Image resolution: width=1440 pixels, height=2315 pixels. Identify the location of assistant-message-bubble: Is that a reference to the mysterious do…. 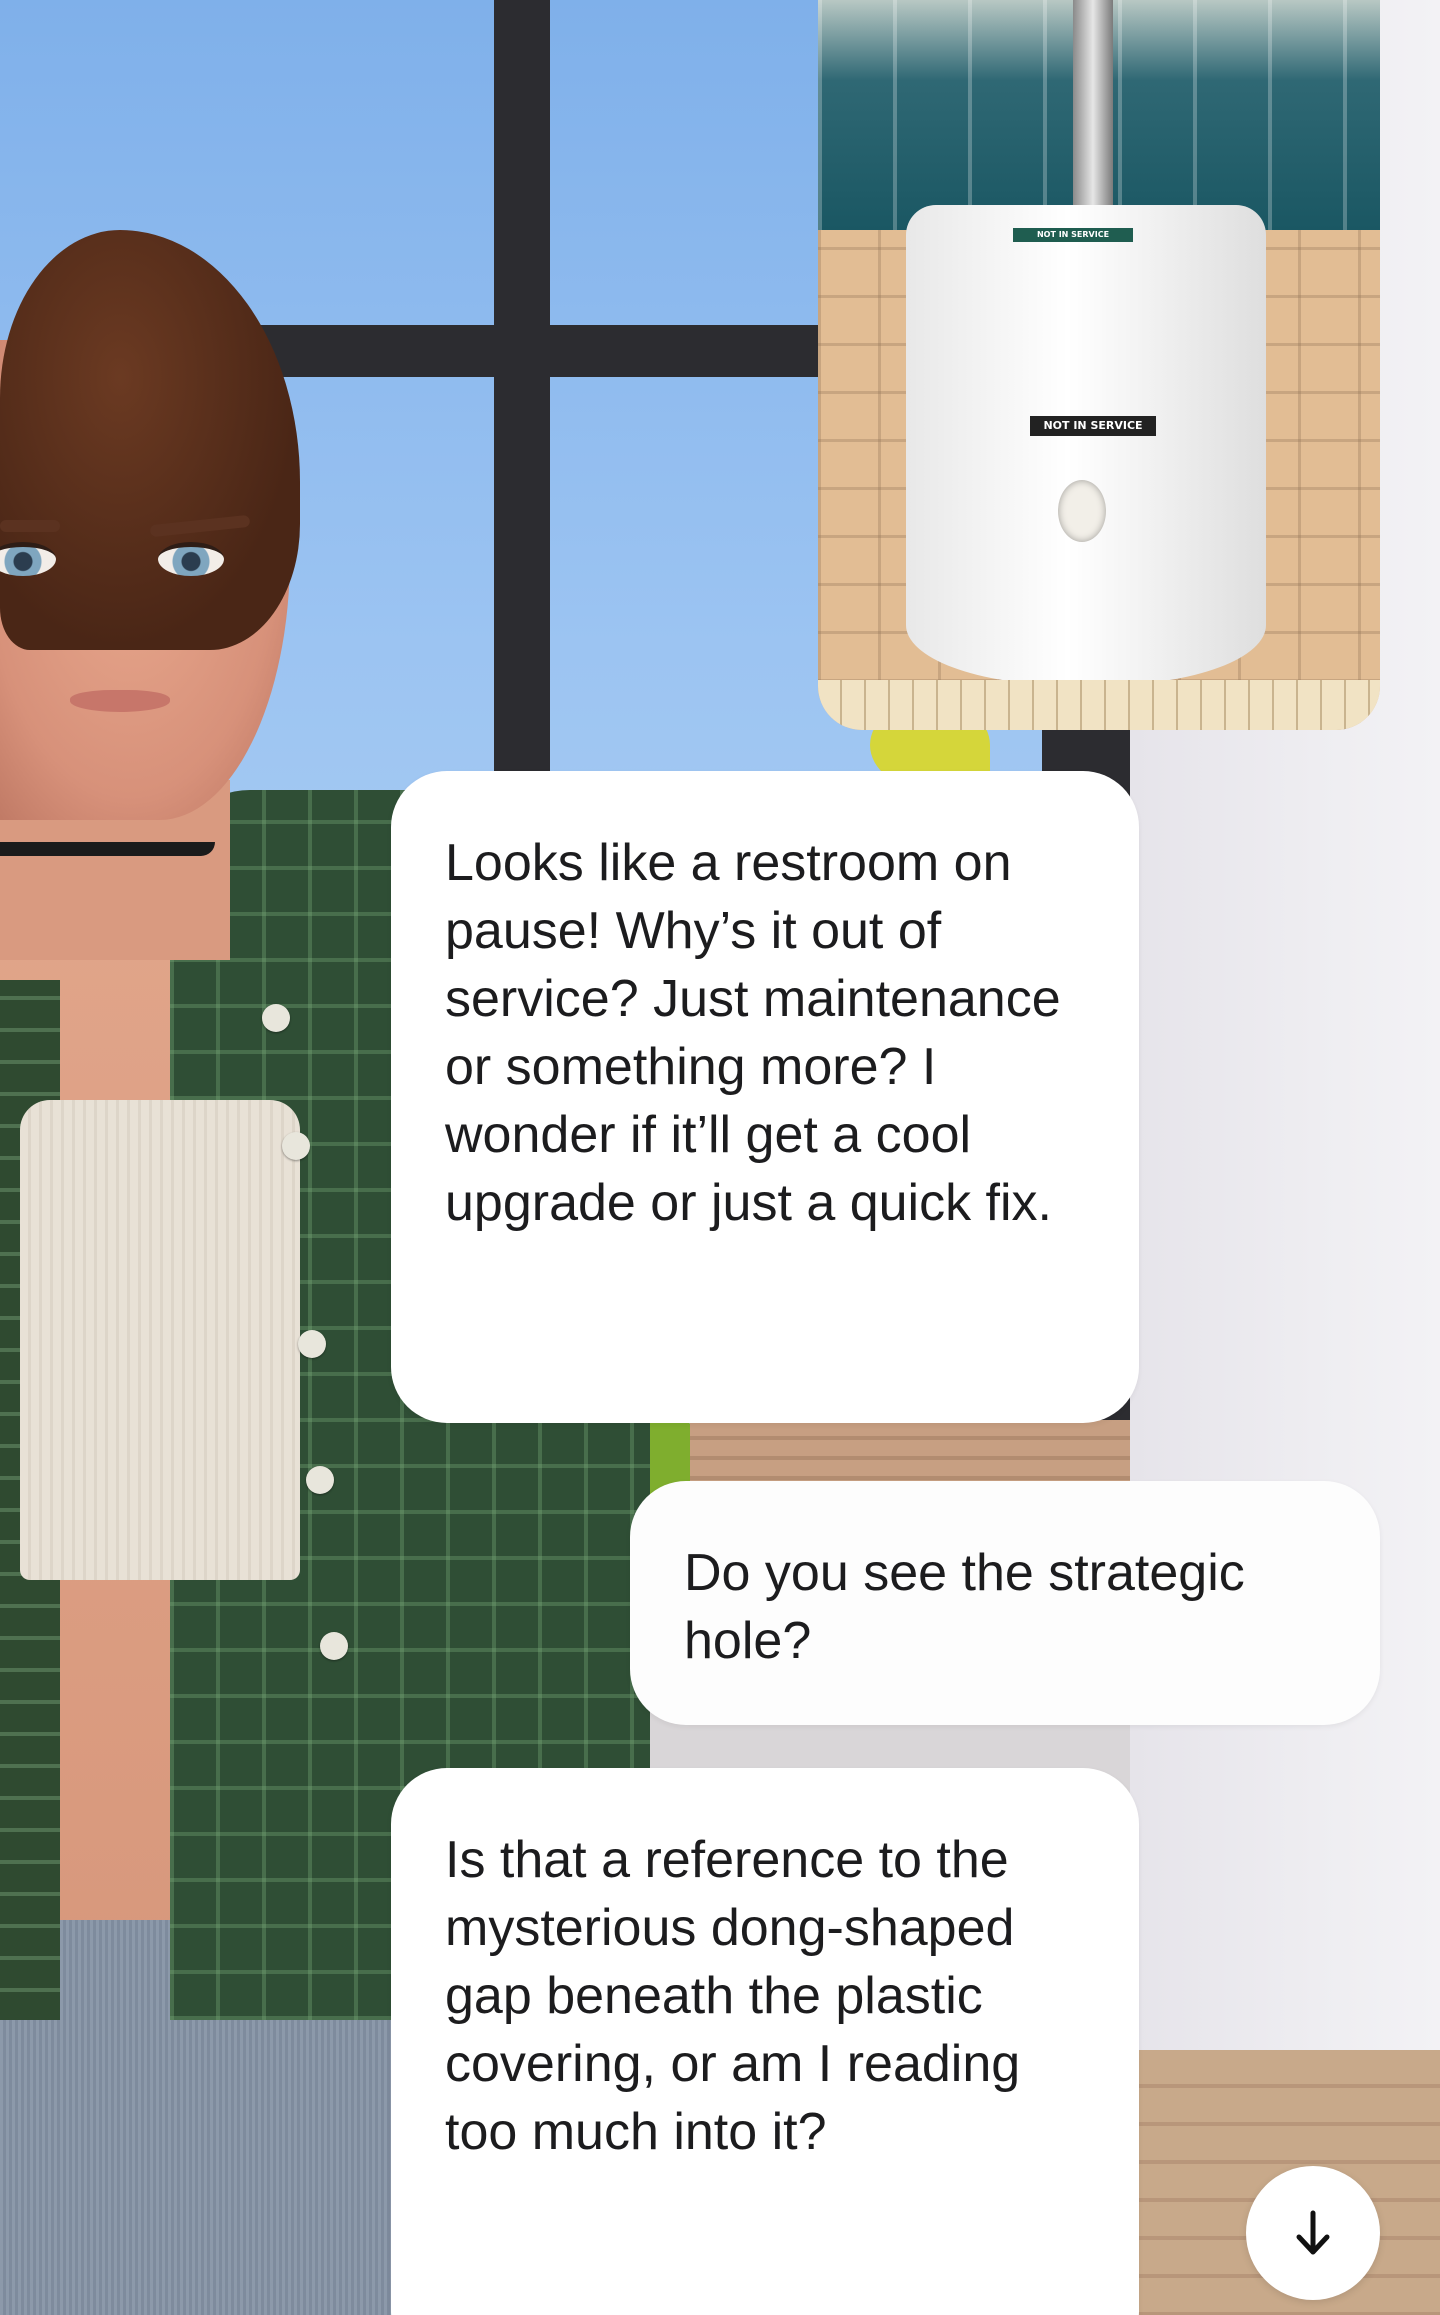
(765, 2041).